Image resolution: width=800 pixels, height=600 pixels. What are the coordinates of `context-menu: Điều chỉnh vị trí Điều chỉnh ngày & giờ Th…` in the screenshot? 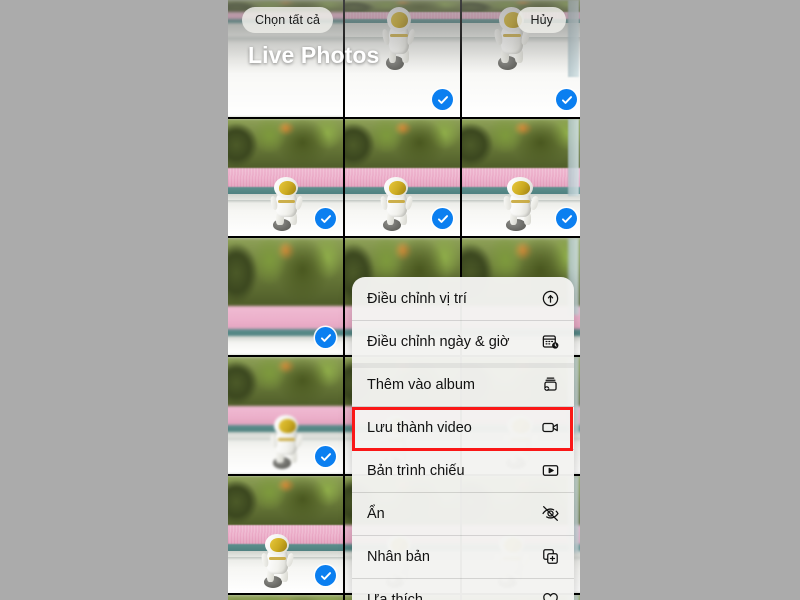 It's located at (463, 438).